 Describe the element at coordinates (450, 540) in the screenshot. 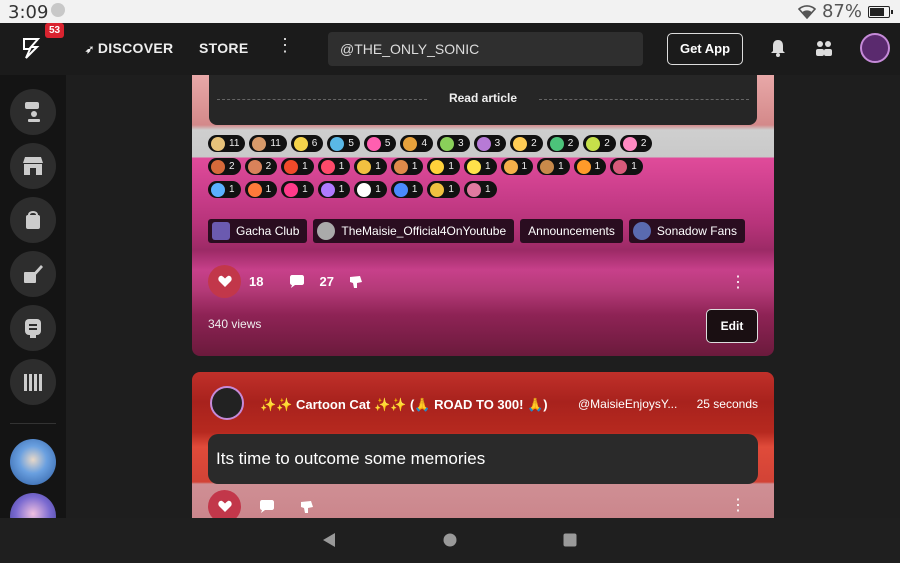

I see `home-icon` at that location.